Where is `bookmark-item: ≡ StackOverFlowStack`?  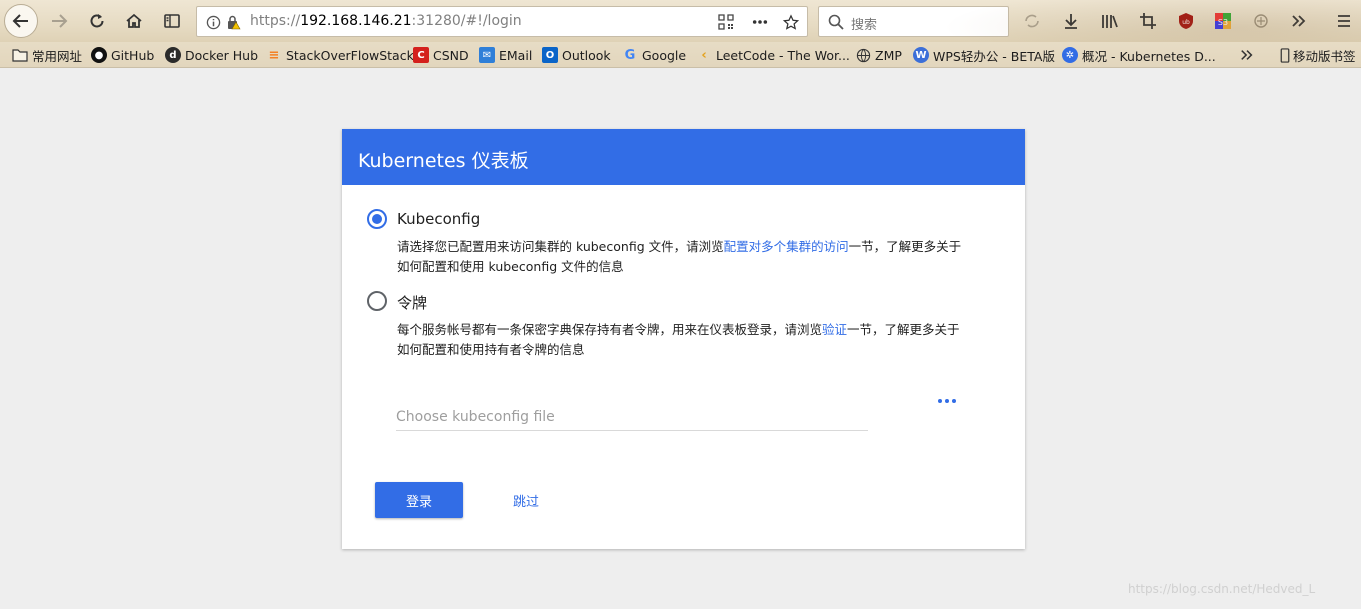
bookmark-item: ≡ StackOverFlowStack is located at coordinates (340, 55).